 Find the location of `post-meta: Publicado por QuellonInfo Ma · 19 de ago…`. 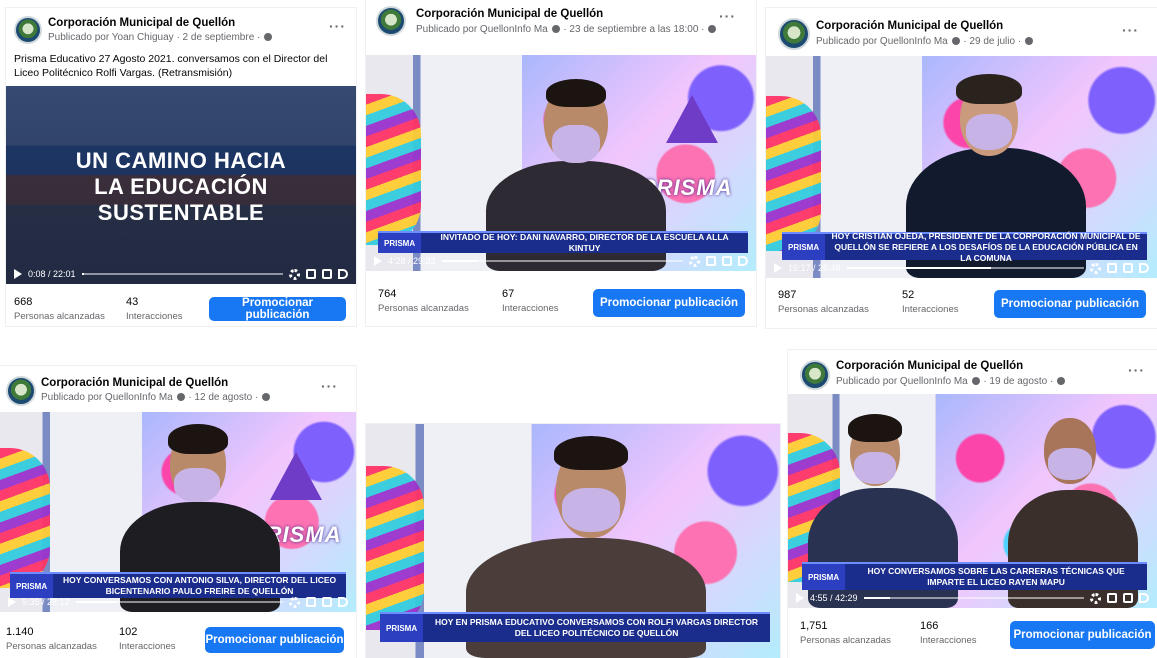

post-meta: Publicado por QuellonInfo Ma · 19 de ago… is located at coordinates (951, 381).